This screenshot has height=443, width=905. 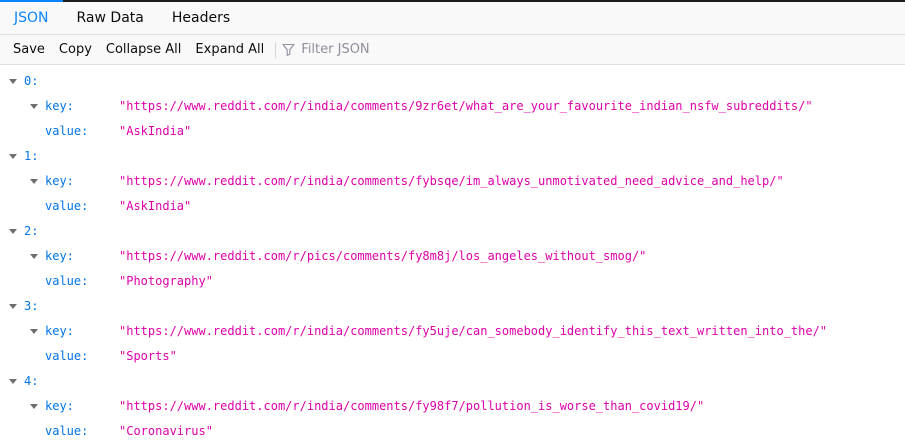 I want to click on toolbar-divider, so click(x=276, y=49).